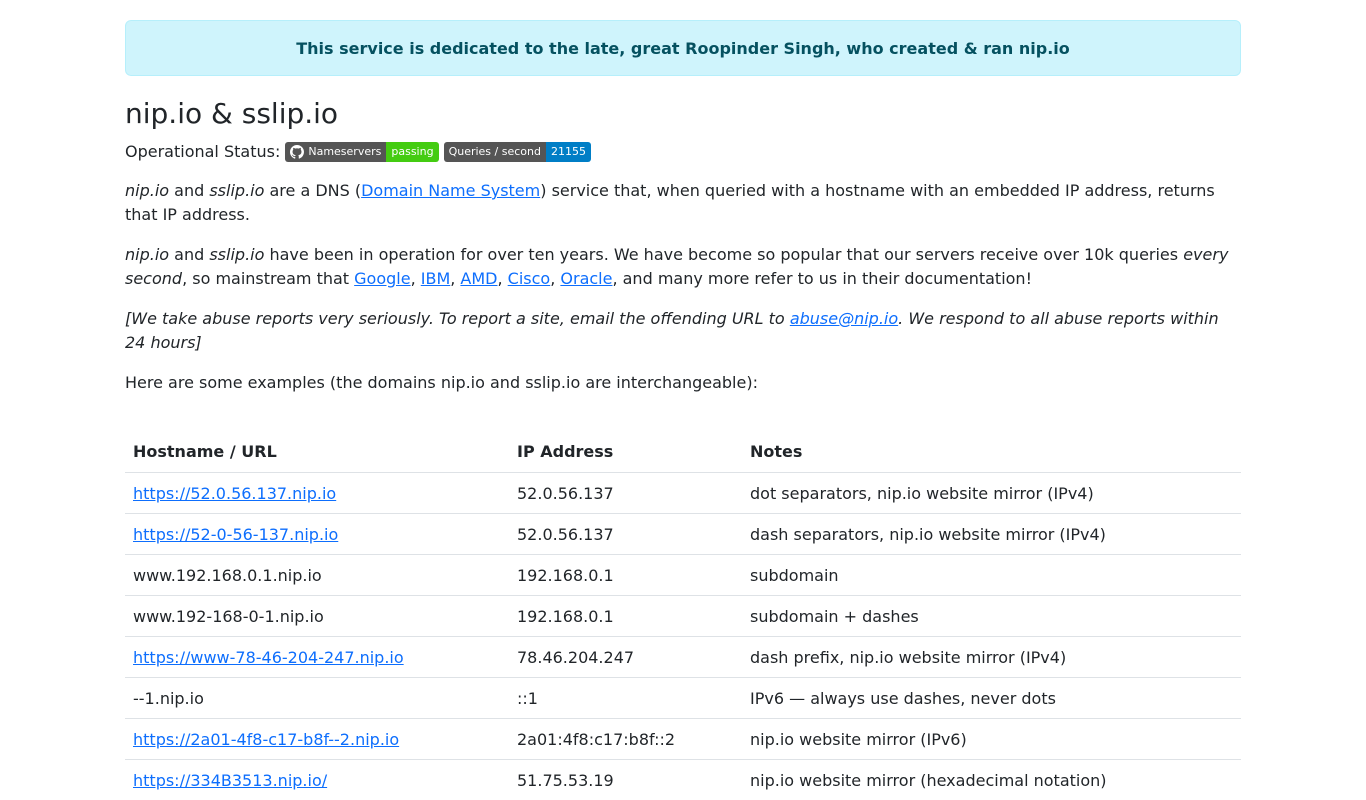 The height and width of the screenshot is (800, 1366). I want to click on header-ip: IP Address, so click(625, 451).